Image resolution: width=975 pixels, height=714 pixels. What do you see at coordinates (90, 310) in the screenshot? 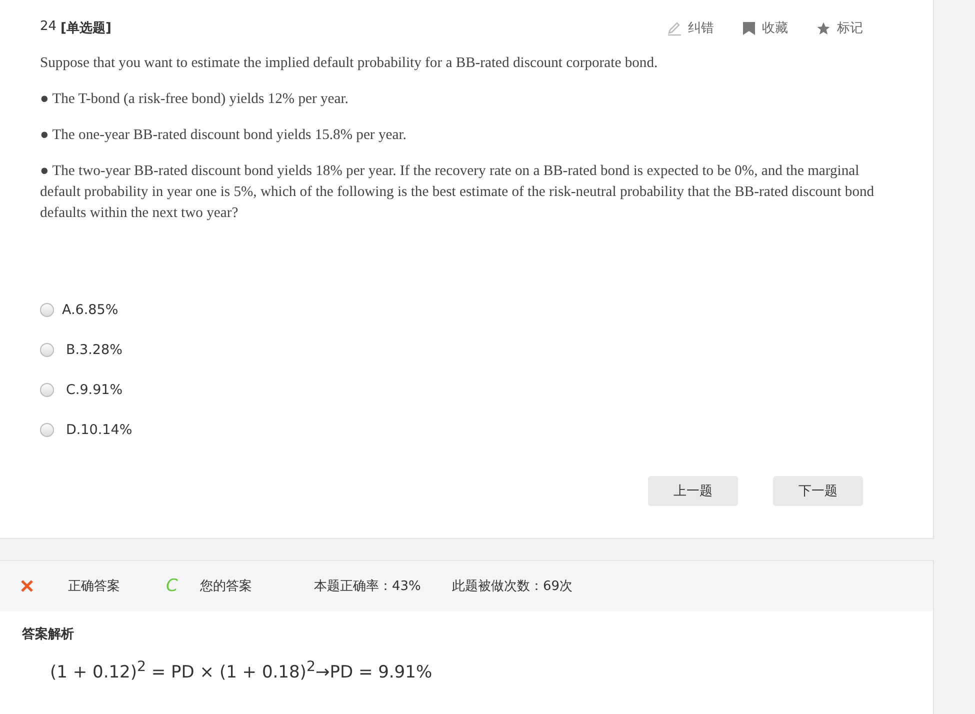
I see `option-label: A.6.85%` at bounding box center [90, 310].